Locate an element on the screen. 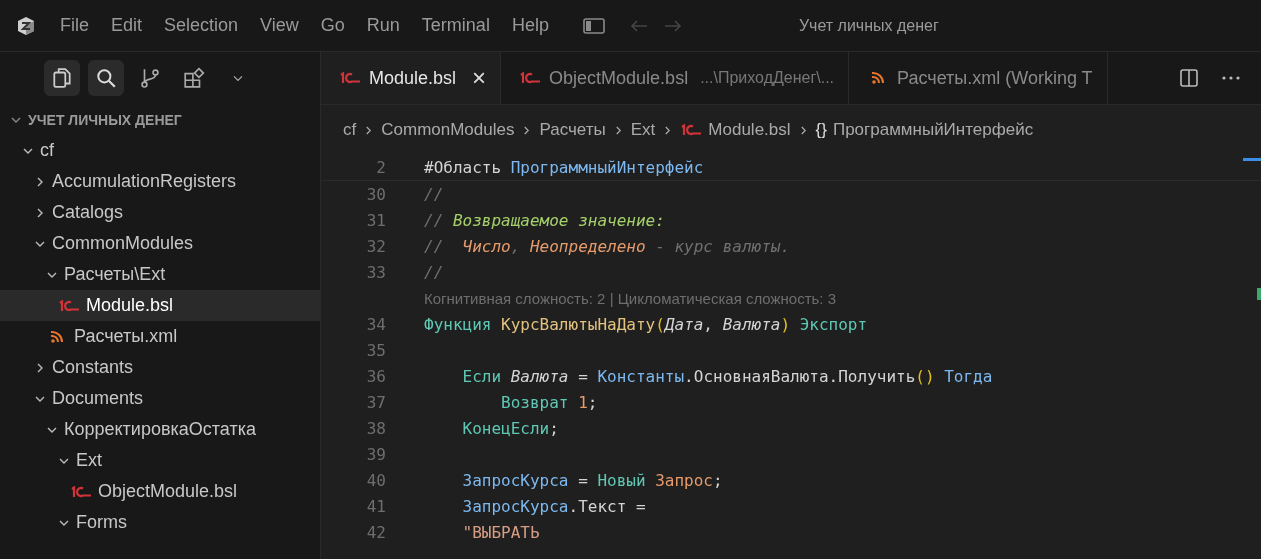 This screenshot has width=1261, height=559. breadcrumb-item: Module.bsl is located at coordinates (749, 130).